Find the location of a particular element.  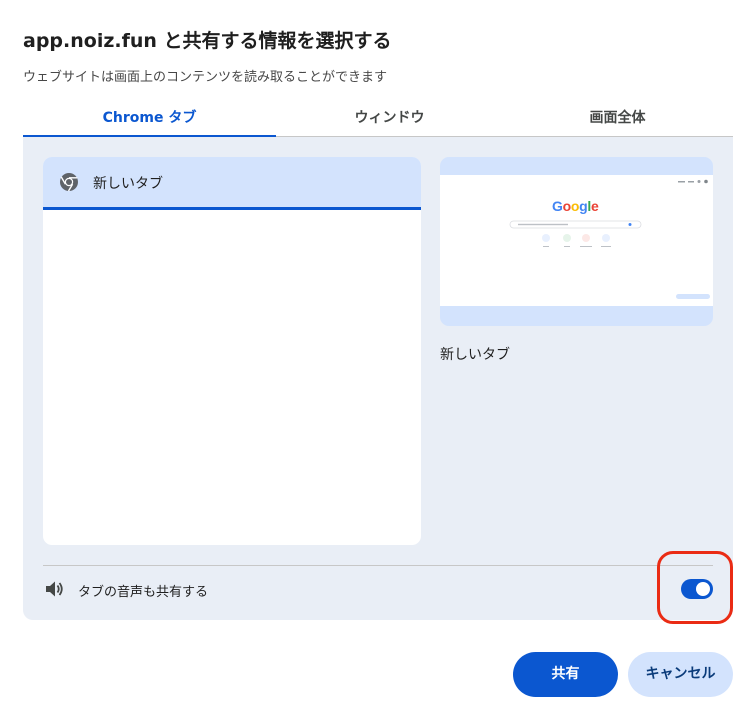

cancel-button: キャンセル is located at coordinates (680, 674).